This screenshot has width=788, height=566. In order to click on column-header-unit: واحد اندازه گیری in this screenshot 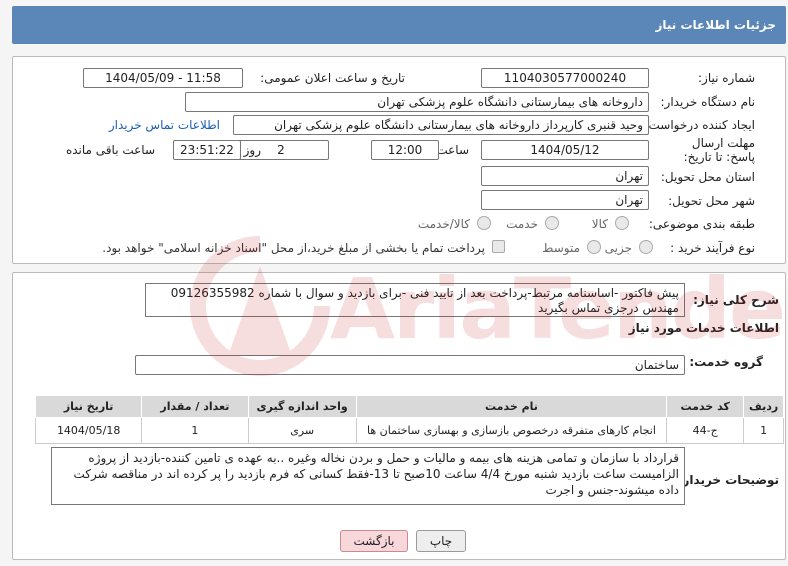, I will do `click(302, 406)`.